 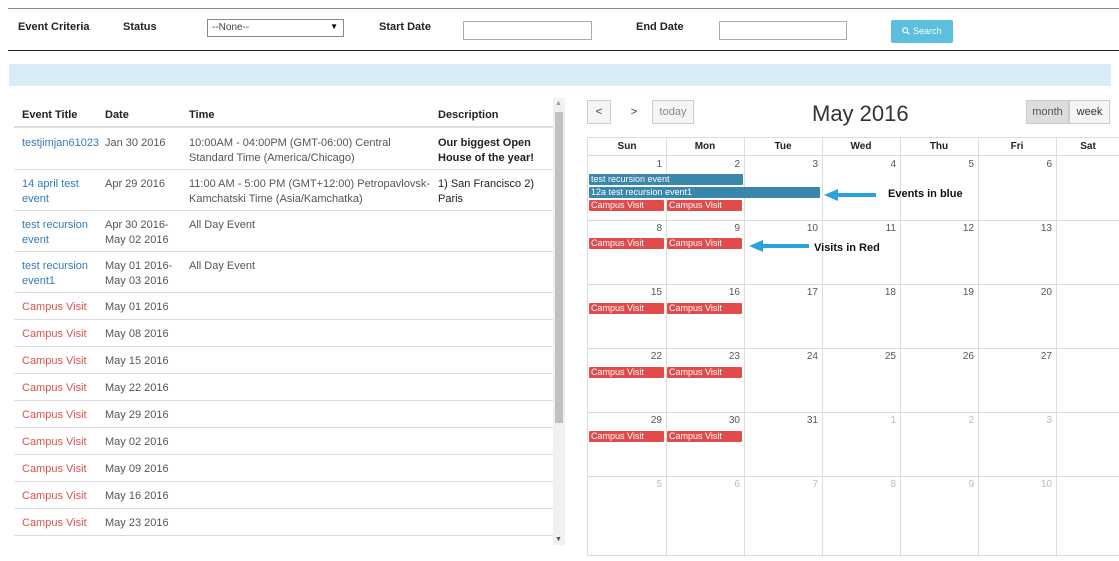 I want to click on table-row: Campus Visit May 23 2016, so click(x=284, y=522).